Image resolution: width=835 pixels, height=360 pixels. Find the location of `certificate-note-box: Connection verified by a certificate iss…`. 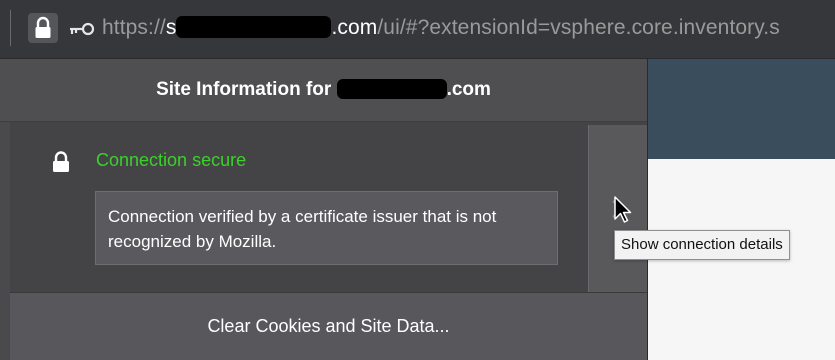

certificate-note-box: Connection verified by a certificate iss… is located at coordinates (326, 228).